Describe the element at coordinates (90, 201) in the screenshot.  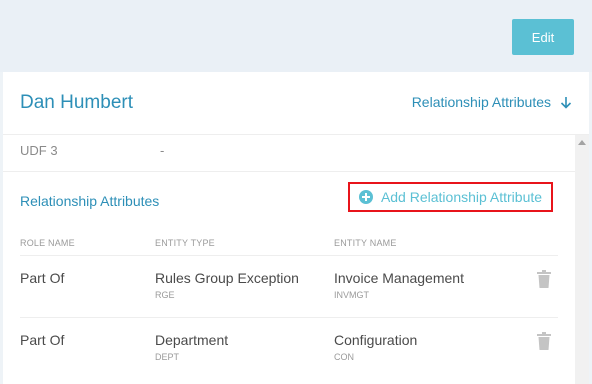
I see `relationship-attributes-title: Relationship Attributes` at that location.